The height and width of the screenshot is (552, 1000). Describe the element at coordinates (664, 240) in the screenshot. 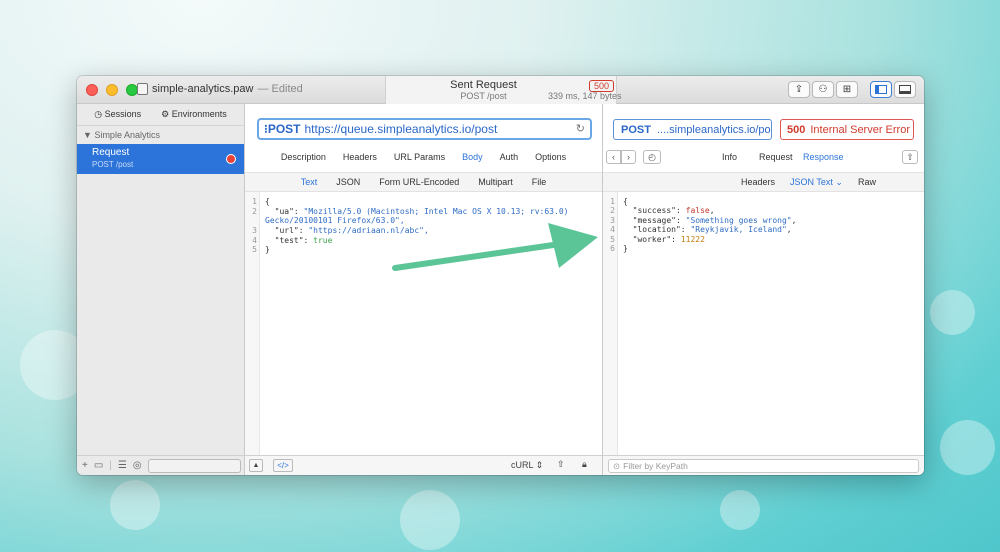

I see `code-line: "worker": 11222` at that location.